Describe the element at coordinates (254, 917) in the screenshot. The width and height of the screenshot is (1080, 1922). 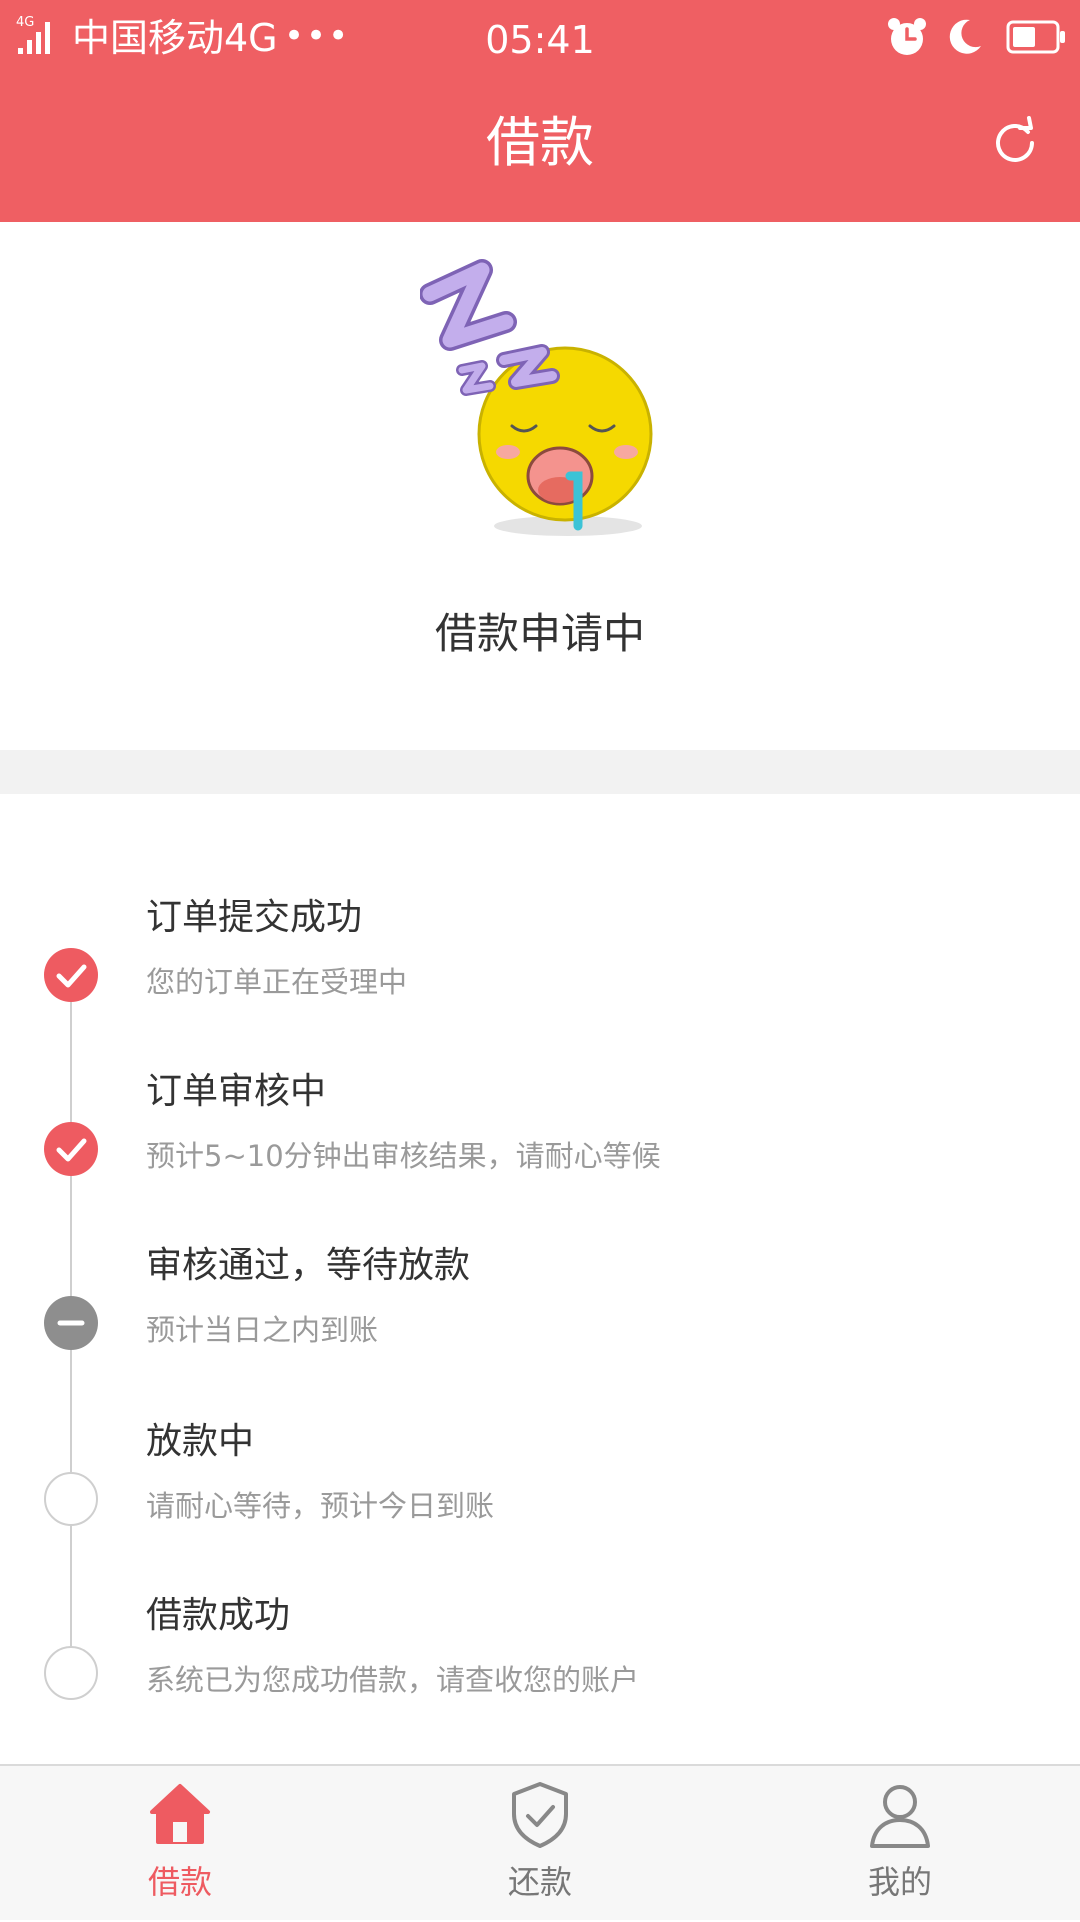
I see `step-title: 订单提交成功` at that location.